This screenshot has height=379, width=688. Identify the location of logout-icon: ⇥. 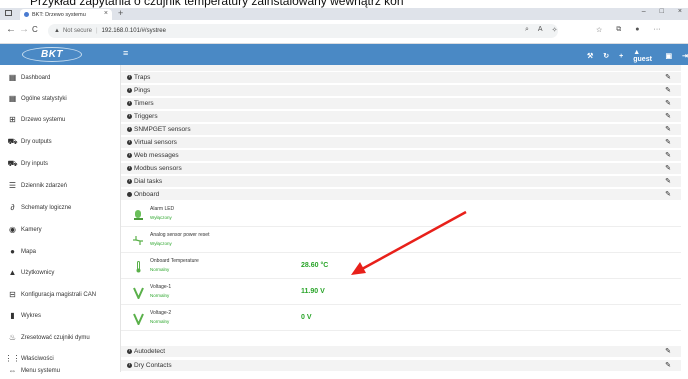
(685, 56).